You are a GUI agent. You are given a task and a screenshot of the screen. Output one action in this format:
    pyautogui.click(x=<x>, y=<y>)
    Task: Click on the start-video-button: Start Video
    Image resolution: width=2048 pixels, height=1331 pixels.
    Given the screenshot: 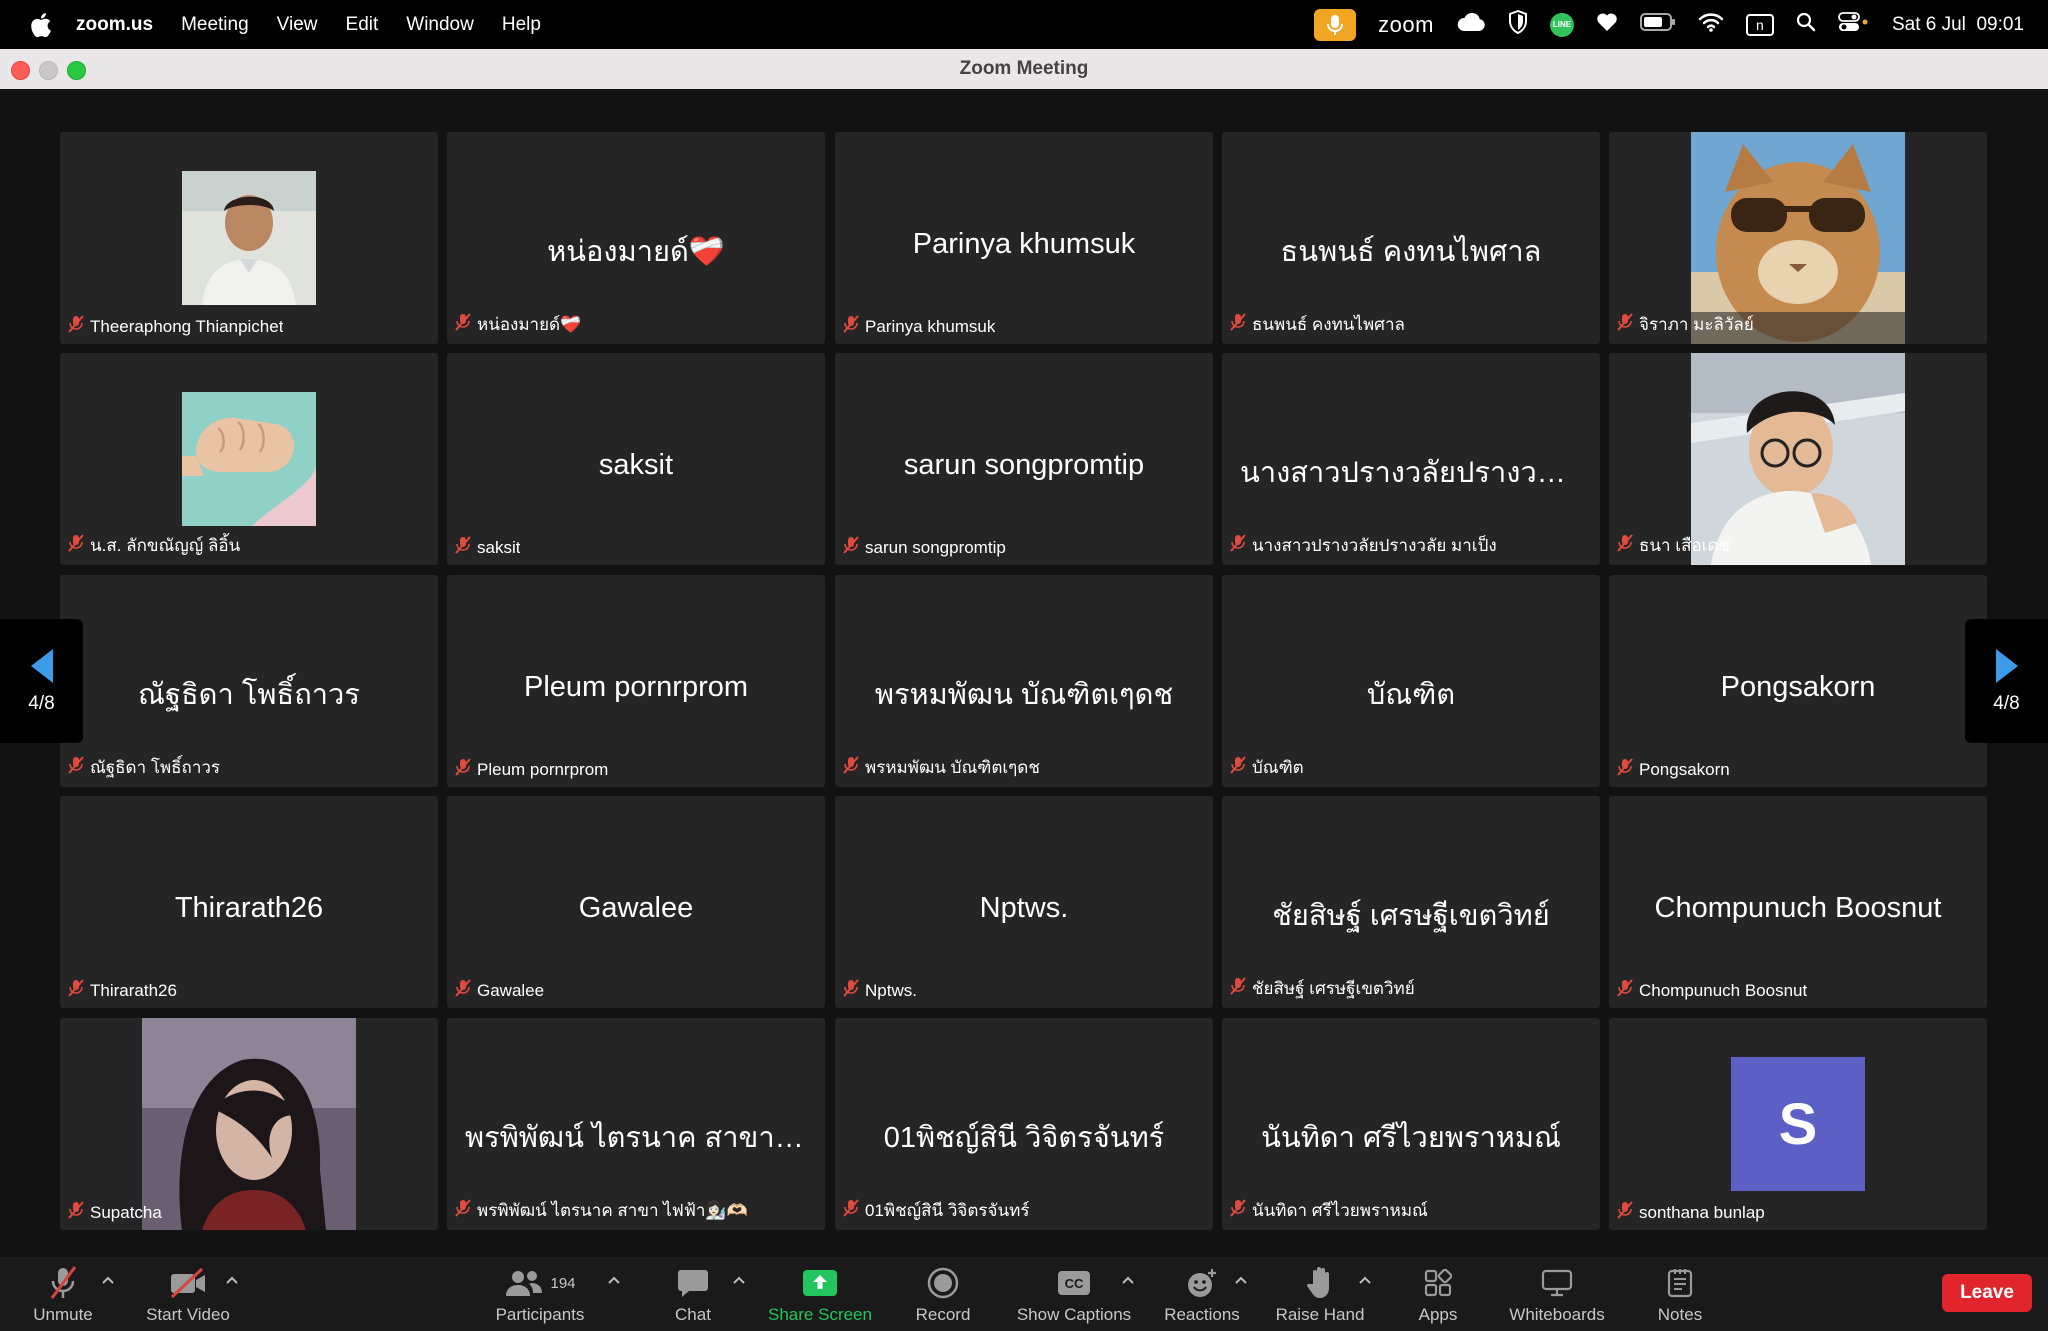 What is the action you would take?
    pyautogui.click(x=188, y=1294)
    